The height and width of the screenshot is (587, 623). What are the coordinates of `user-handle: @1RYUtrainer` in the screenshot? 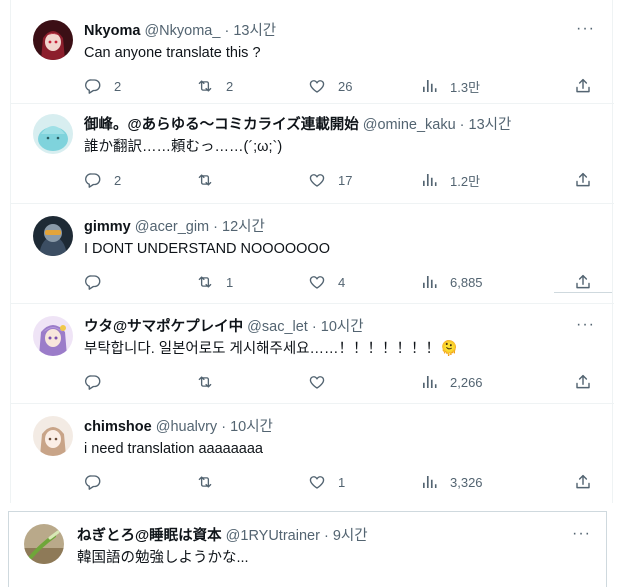 It's located at (273, 536).